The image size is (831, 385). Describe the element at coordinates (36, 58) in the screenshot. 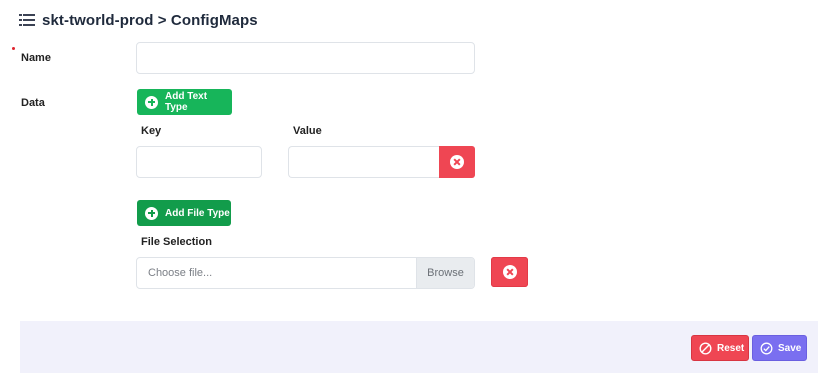

I see `name-label: Name` at that location.